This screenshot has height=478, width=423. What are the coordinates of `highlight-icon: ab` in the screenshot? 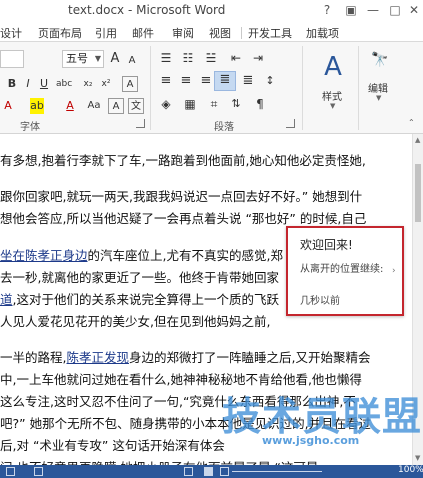 It's located at (37, 106).